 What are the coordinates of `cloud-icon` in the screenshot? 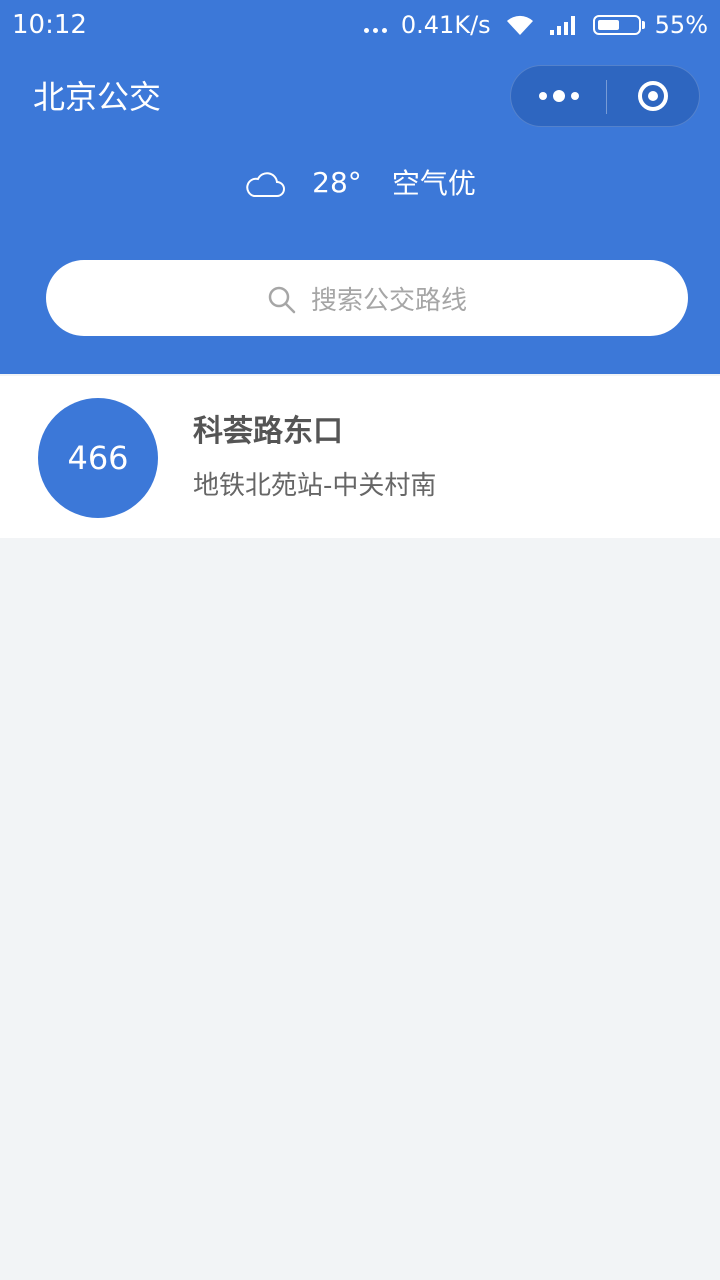 It's located at (266, 184).